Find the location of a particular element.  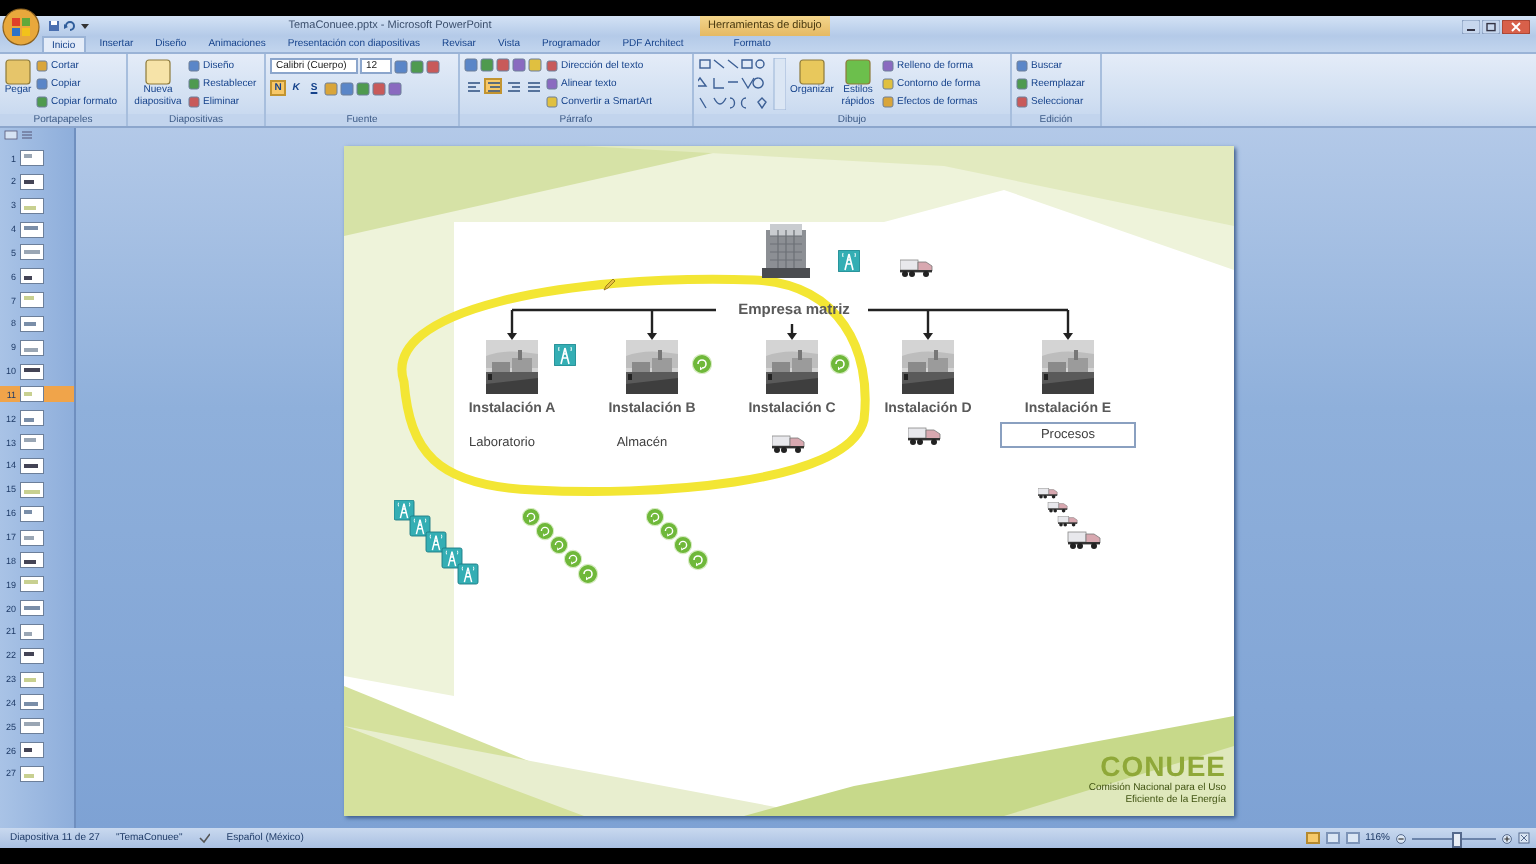

zoom-out-icon is located at coordinates (1401, 838).